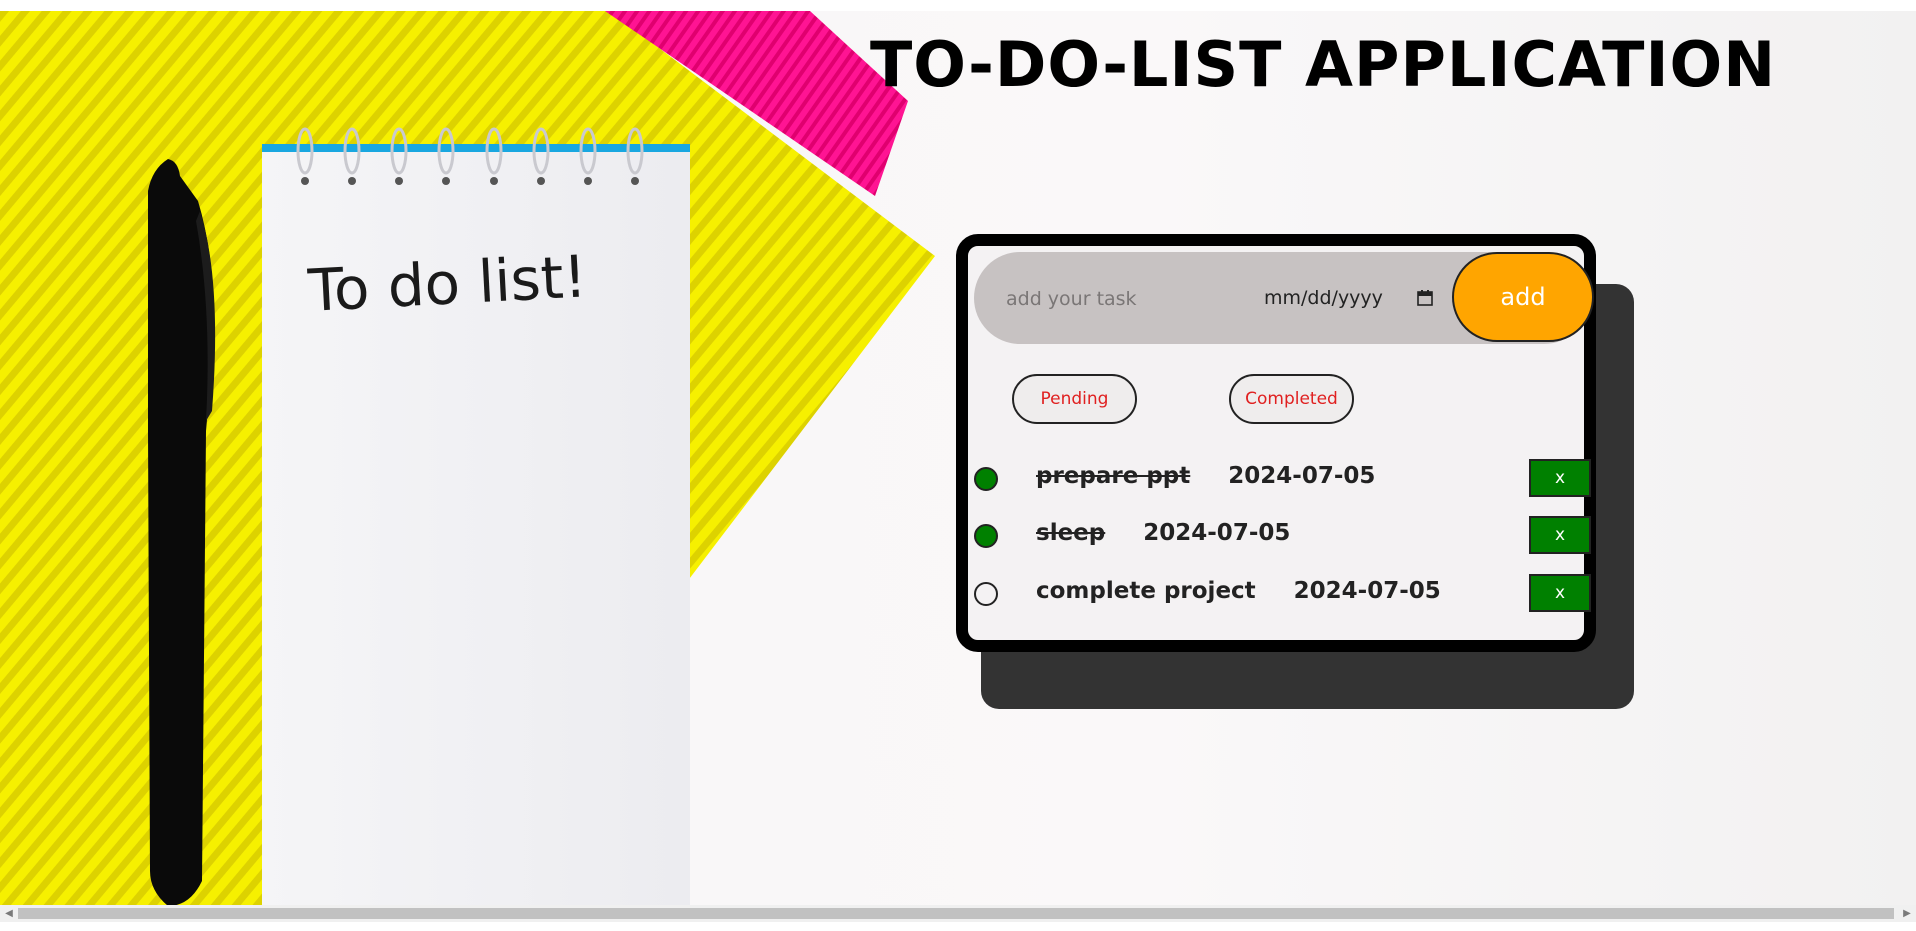  I want to click on input-bar: mm/dd/yyyy add, so click(1284, 298).